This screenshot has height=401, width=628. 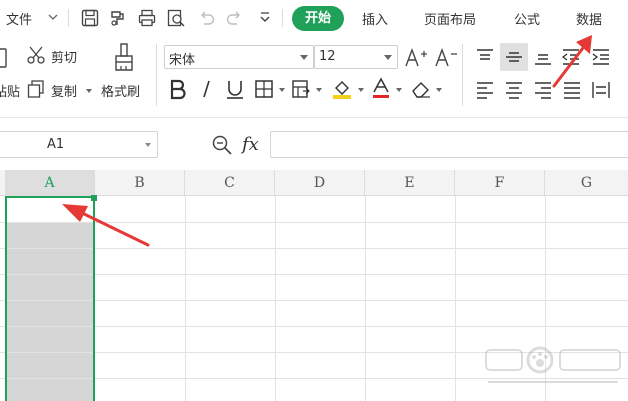 I want to click on column-header-c: C, so click(x=230, y=183).